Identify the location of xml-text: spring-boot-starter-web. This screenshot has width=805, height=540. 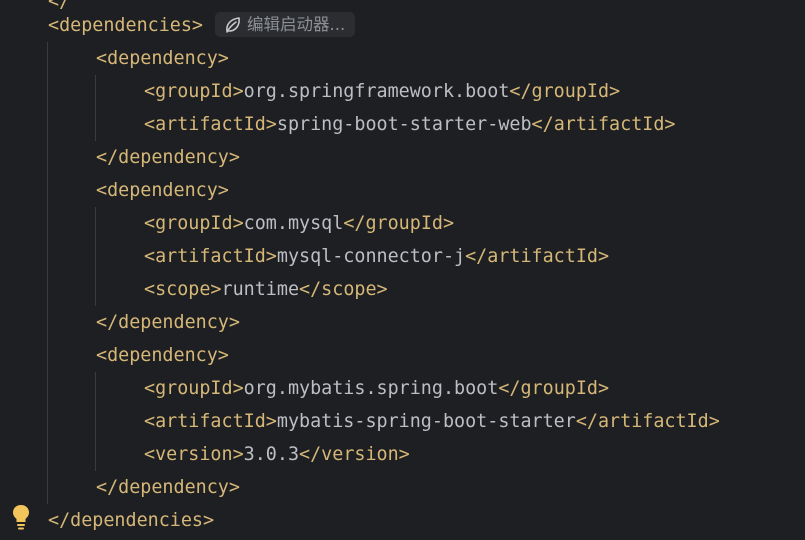
(404, 124).